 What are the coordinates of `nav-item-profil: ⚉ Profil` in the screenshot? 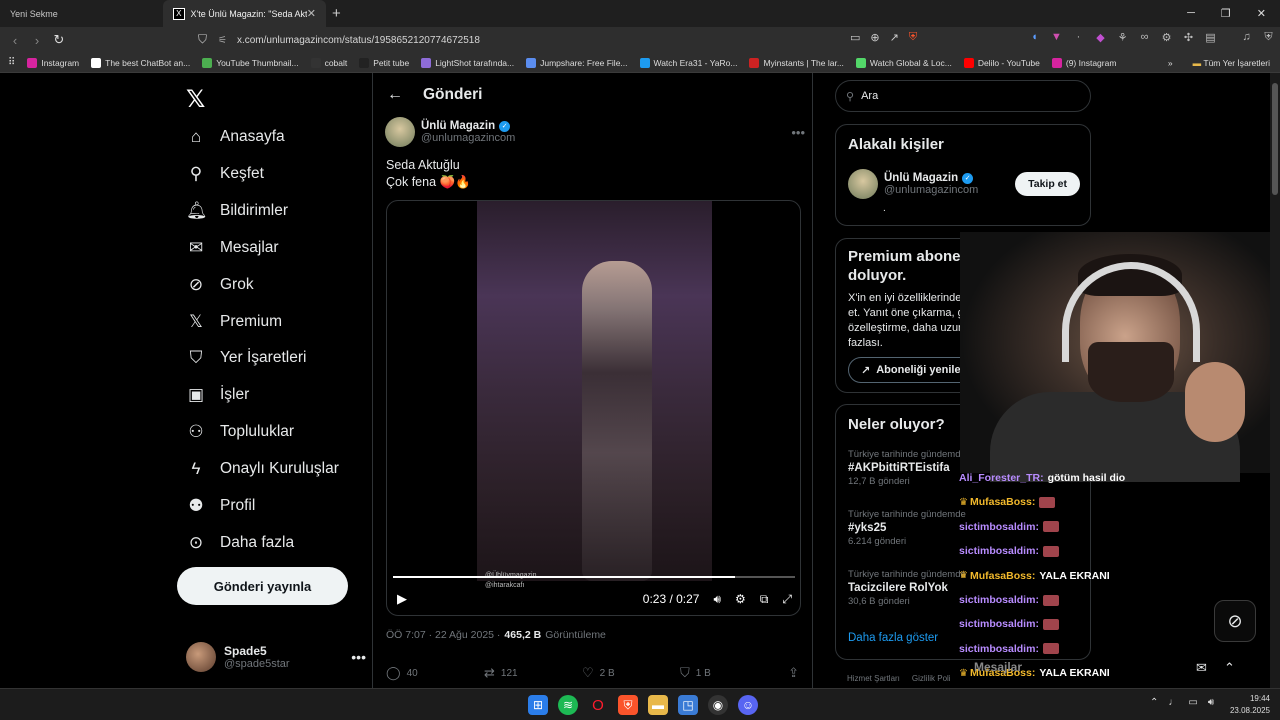 It's located at (220, 506).